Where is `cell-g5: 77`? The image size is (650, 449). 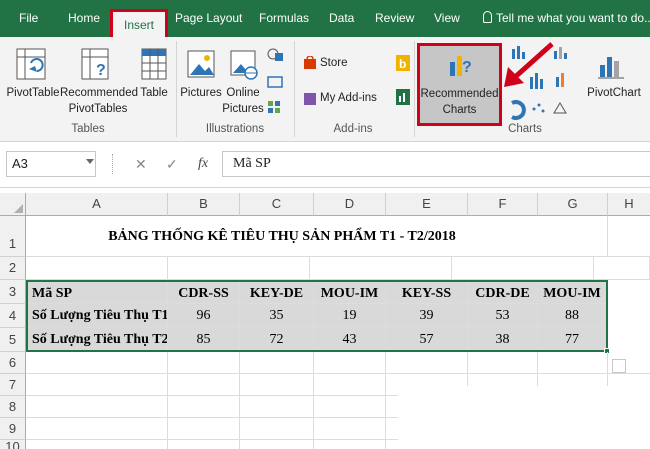
cell-g5: 77 is located at coordinates (573, 340).